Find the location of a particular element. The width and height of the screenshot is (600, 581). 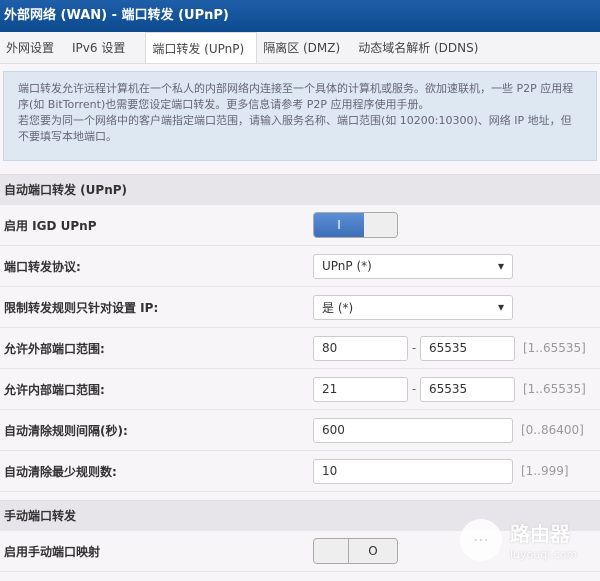

router-icon: ⋯ is located at coordinates (481, 539).